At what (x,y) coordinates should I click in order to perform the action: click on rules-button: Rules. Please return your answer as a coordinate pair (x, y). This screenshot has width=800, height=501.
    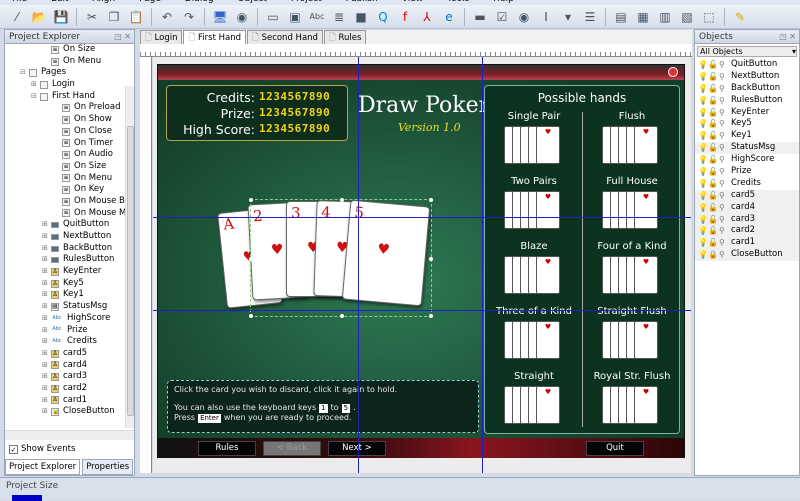
    Looking at the image, I should click on (227, 448).